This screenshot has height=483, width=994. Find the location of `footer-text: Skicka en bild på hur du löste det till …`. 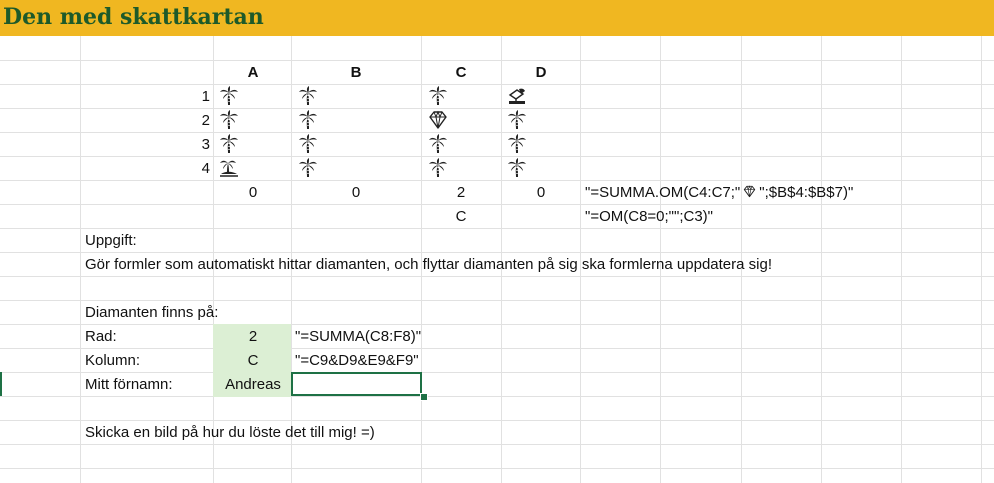

footer-text: Skicka en bild på hur du löste det till … is located at coordinates (230, 432).